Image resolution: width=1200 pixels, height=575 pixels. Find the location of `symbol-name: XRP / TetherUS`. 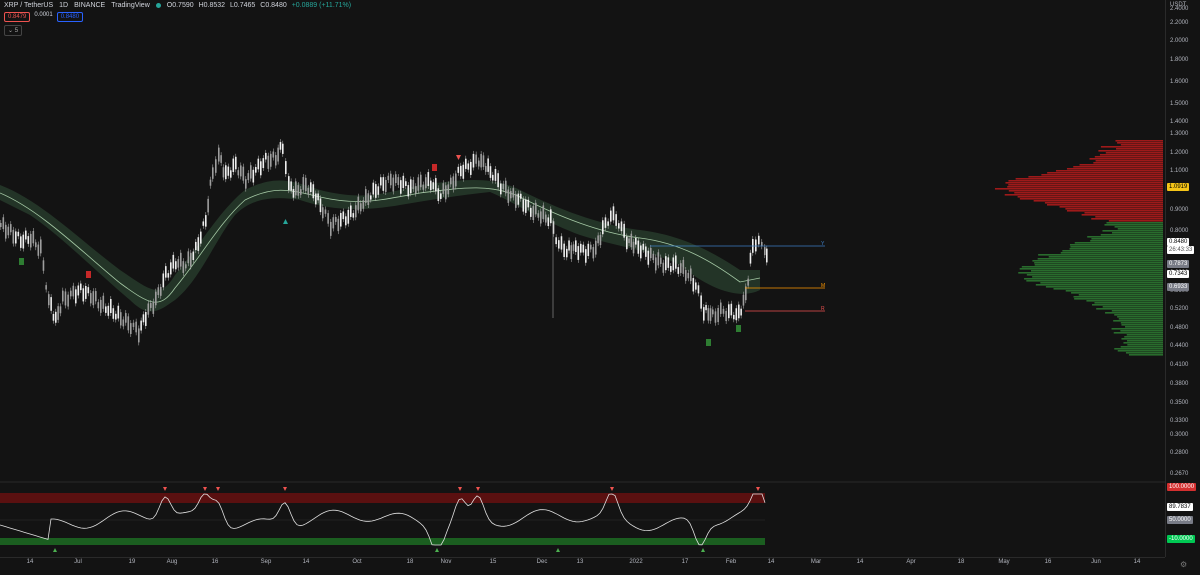

symbol-name: XRP / TetherUS is located at coordinates (28, 5).